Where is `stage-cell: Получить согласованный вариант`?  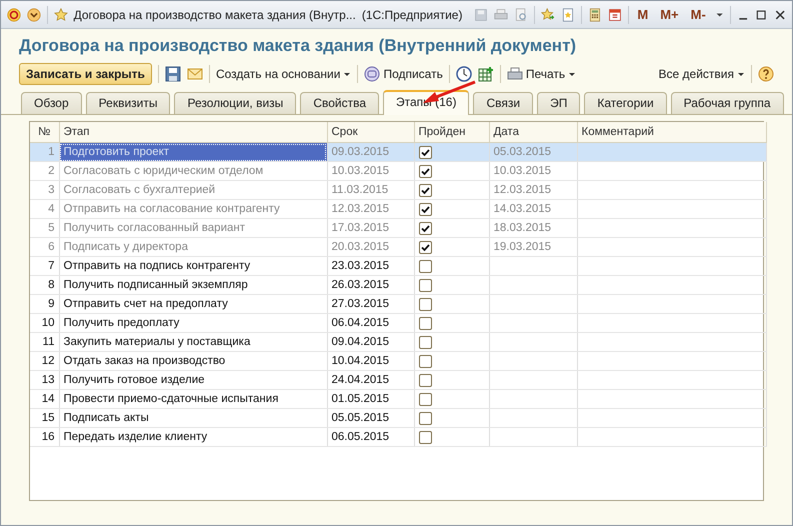 stage-cell: Получить согласованный вариант is located at coordinates (193, 228).